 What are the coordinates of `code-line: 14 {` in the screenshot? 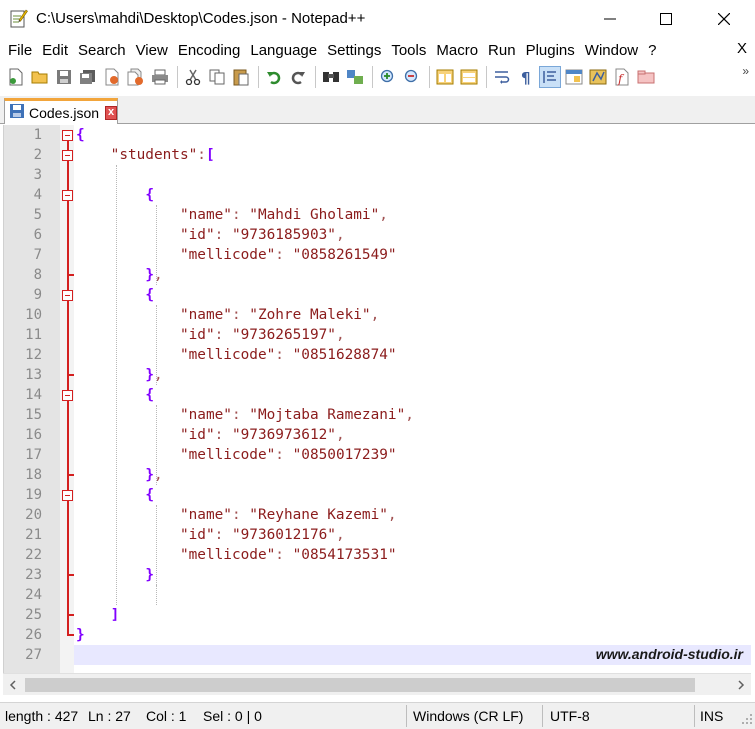 It's located at (377, 395).